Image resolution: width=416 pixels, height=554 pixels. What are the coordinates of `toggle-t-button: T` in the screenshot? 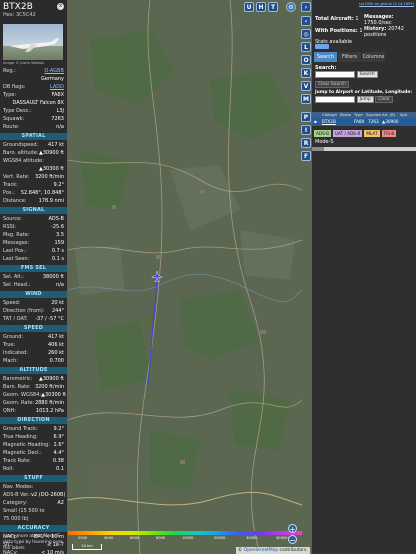 It's located at (273, 7).